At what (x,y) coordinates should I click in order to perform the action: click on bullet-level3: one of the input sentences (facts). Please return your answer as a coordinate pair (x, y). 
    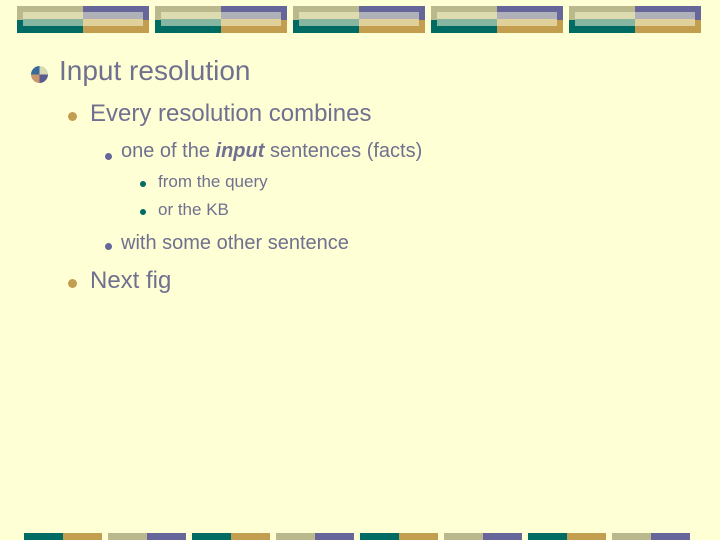
    Looking at the image, I should click on (271, 151).